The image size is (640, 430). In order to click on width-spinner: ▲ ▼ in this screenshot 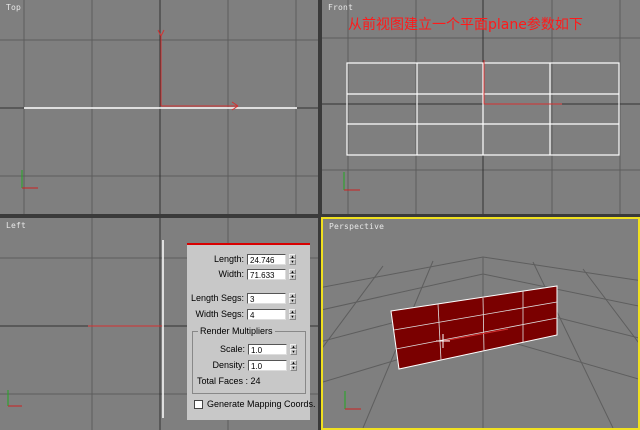, I will do `click(292, 274)`.